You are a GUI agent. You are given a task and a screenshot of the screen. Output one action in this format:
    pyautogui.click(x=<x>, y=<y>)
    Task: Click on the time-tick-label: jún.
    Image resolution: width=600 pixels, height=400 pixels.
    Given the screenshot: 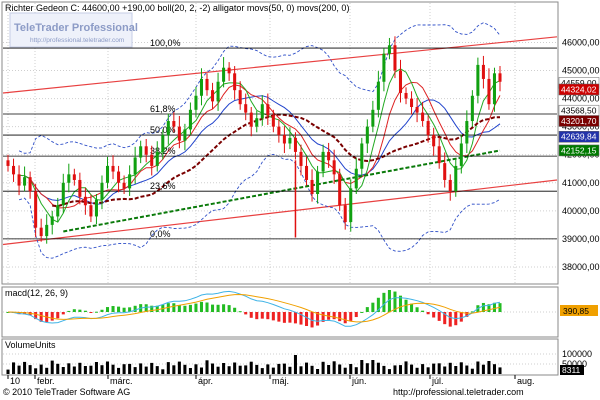 What is the action you would take?
    pyautogui.click(x=359, y=381)
    